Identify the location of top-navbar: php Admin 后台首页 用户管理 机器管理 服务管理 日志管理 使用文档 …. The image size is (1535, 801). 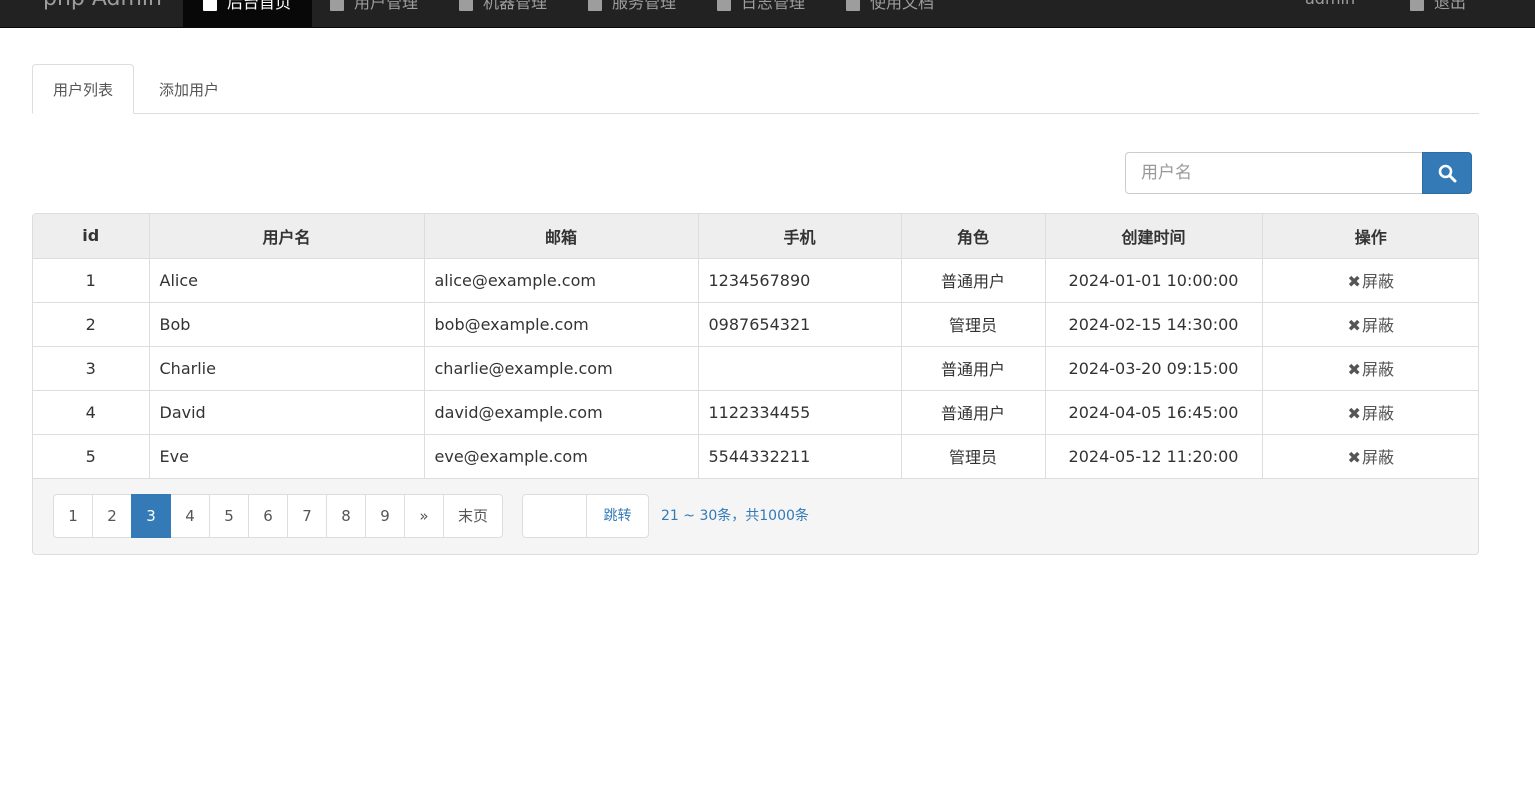
(767, 14).